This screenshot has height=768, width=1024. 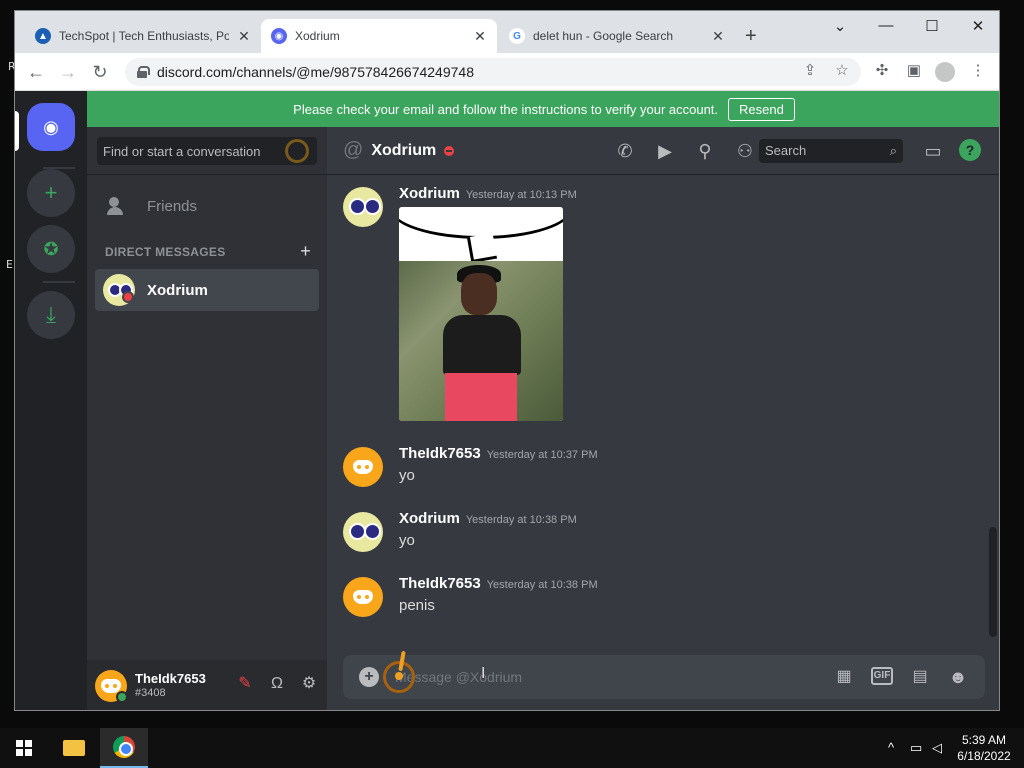 What do you see at coordinates (36, 72) in the screenshot?
I see `back-icon: ←` at bounding box center [36, 72].